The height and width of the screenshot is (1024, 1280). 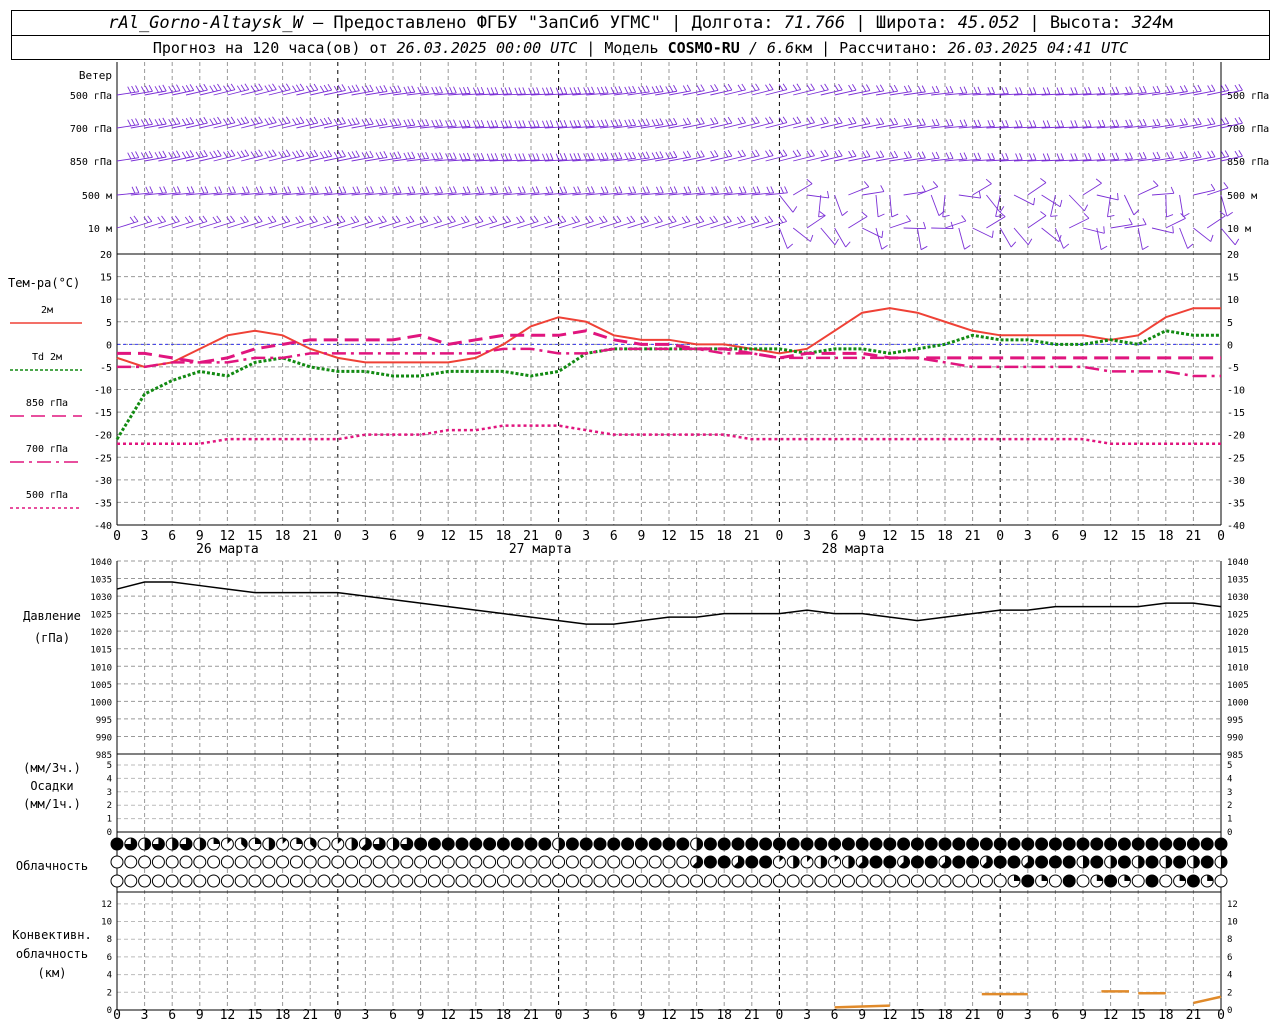 I want to click on y-tick-label: 1005, so click(x=1238, y=686).